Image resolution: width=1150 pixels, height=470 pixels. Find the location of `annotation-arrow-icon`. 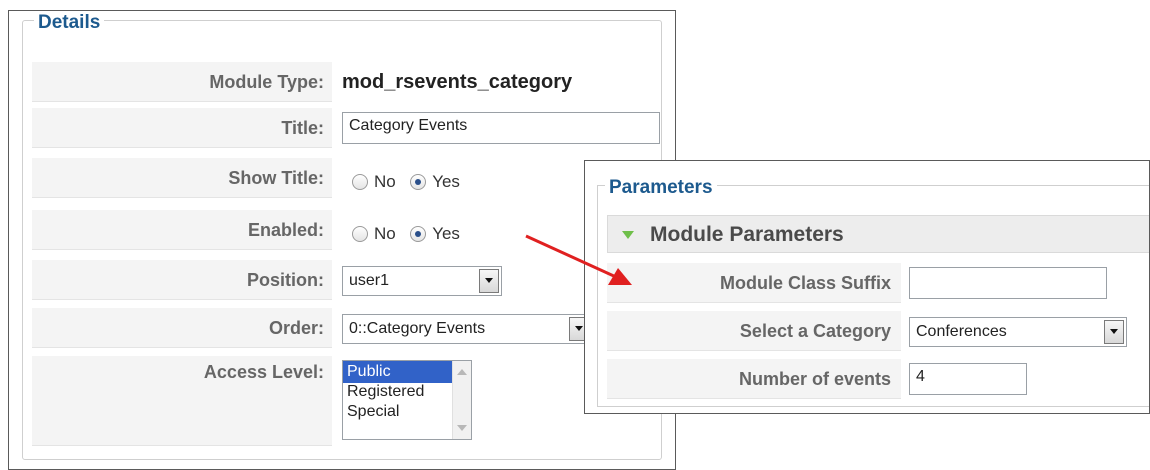

annotation-arrow-icon is located at coordinates (578, 259).